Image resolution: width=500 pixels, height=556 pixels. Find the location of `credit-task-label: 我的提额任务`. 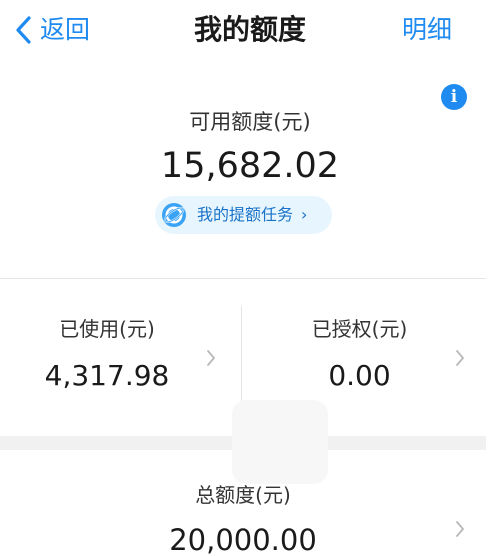

credit-task-label: 我的提额任务 is located at coordinates (245, 214).